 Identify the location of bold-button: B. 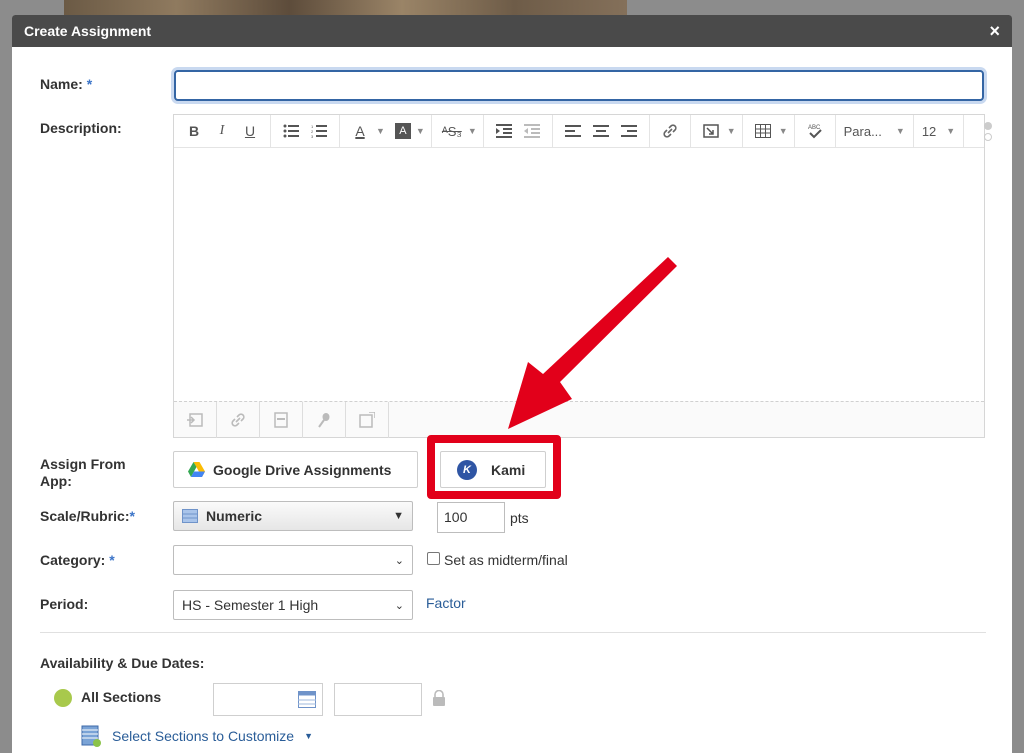
(194, 131).